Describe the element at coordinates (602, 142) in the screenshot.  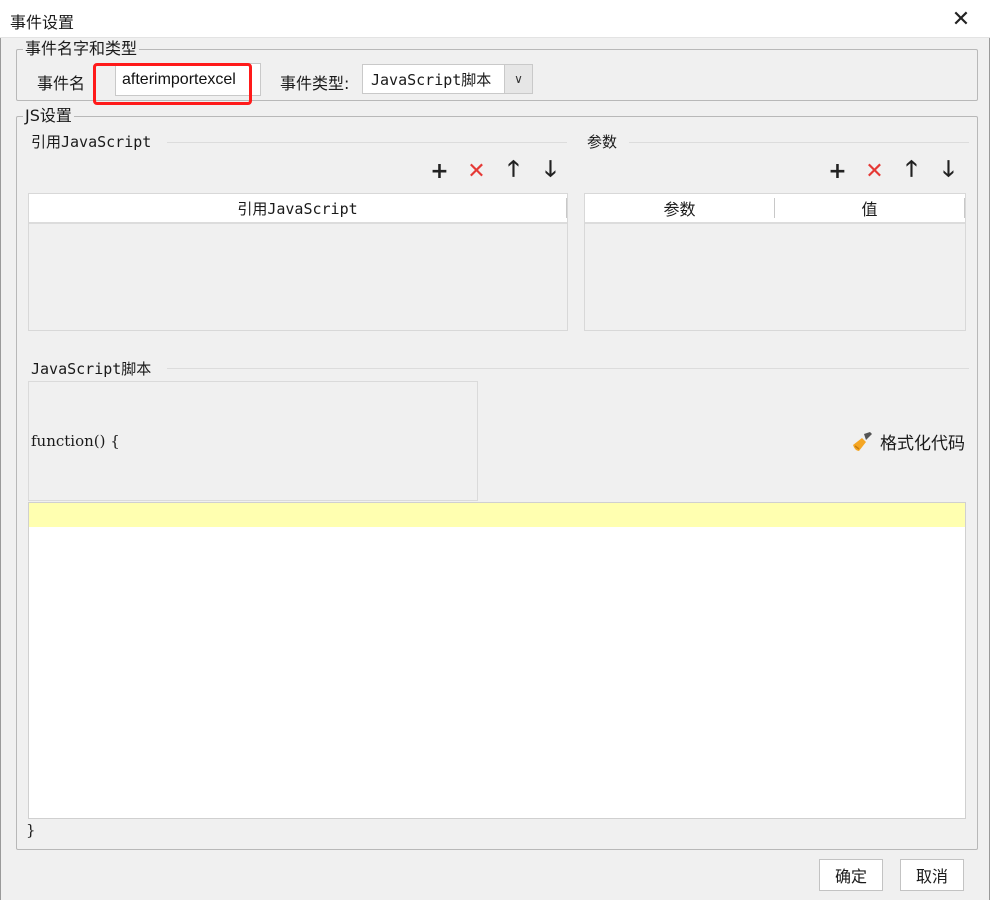
I see `params-section-title: 参数` at that location.